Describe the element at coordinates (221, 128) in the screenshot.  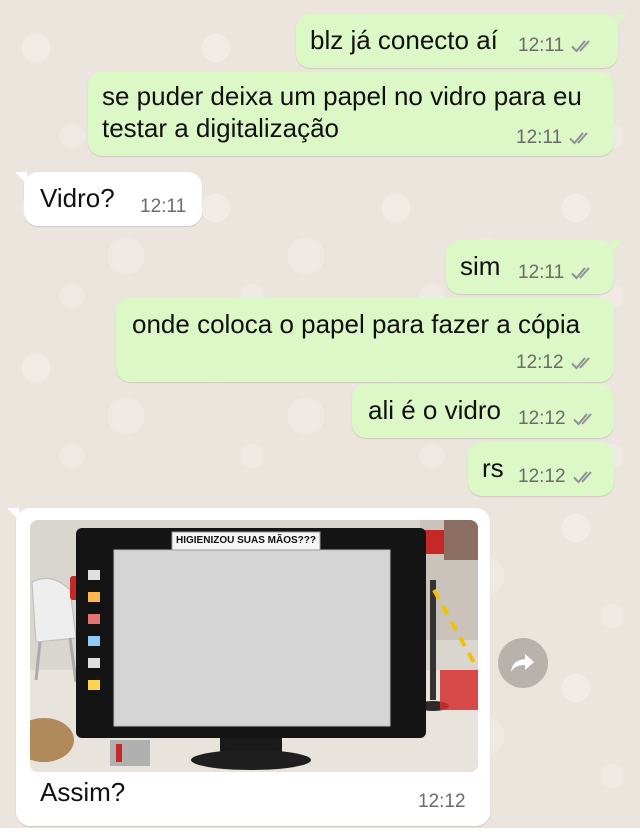
I see `message-text-line: testar a digitalização` at that location.